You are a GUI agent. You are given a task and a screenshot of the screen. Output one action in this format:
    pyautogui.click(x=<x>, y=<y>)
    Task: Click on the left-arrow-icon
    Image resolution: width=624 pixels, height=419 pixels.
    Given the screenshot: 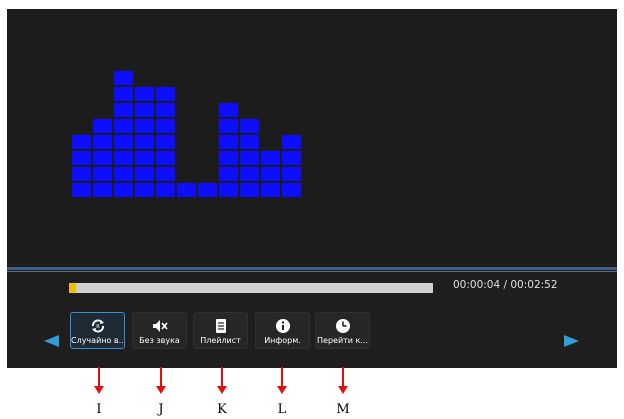 What is the action you would take?
    pyautogui.click(x=51, y=341)
    